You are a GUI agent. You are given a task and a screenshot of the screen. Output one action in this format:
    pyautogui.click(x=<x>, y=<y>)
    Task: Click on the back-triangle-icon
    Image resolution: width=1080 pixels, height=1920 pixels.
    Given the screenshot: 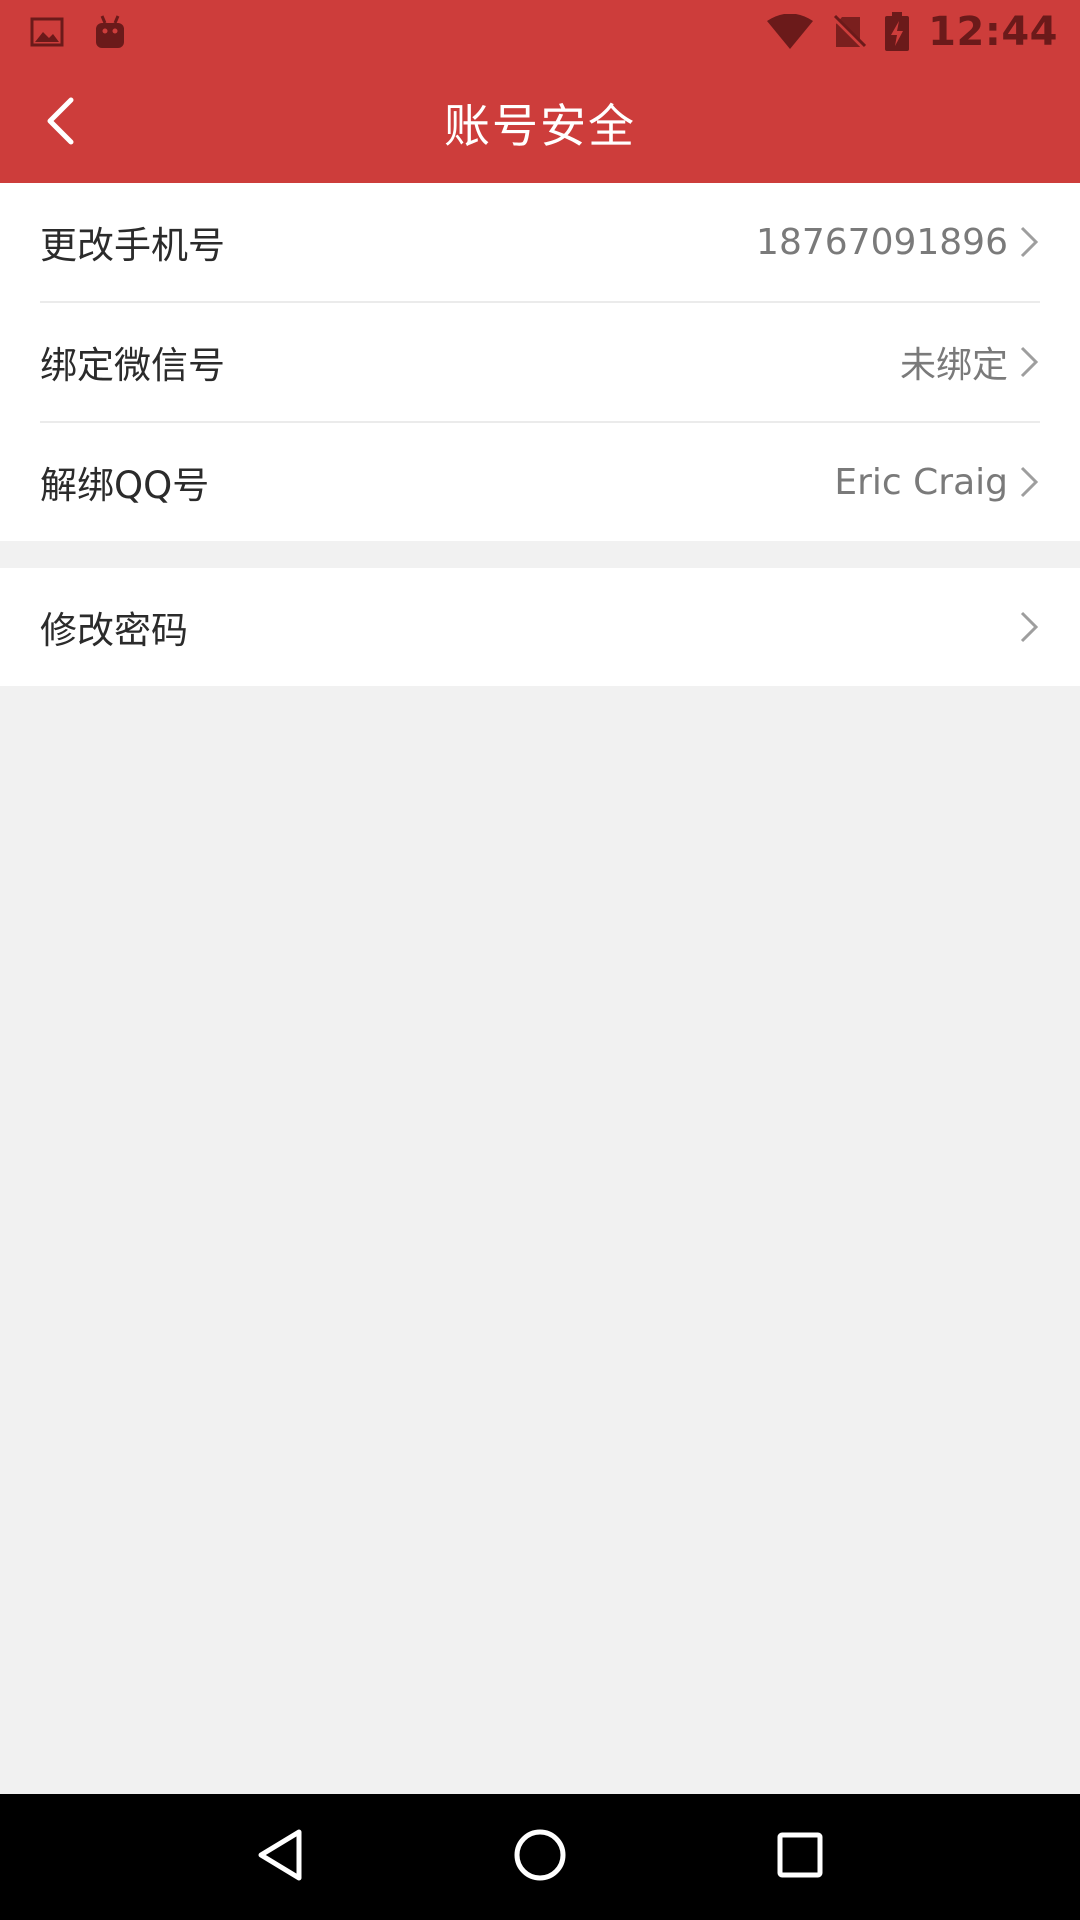 What is the action you would take?
    pyautogui.click(x=280, y=1857)
    